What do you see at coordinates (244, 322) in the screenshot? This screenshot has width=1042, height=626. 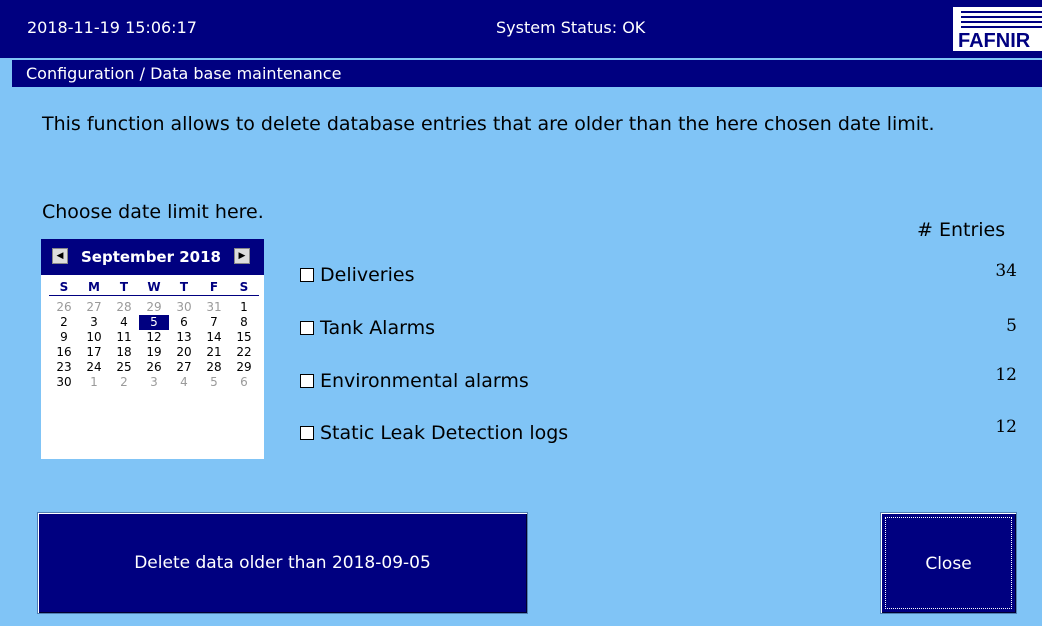 I see `calendar-day: 8` at bounding box center [244, 322].